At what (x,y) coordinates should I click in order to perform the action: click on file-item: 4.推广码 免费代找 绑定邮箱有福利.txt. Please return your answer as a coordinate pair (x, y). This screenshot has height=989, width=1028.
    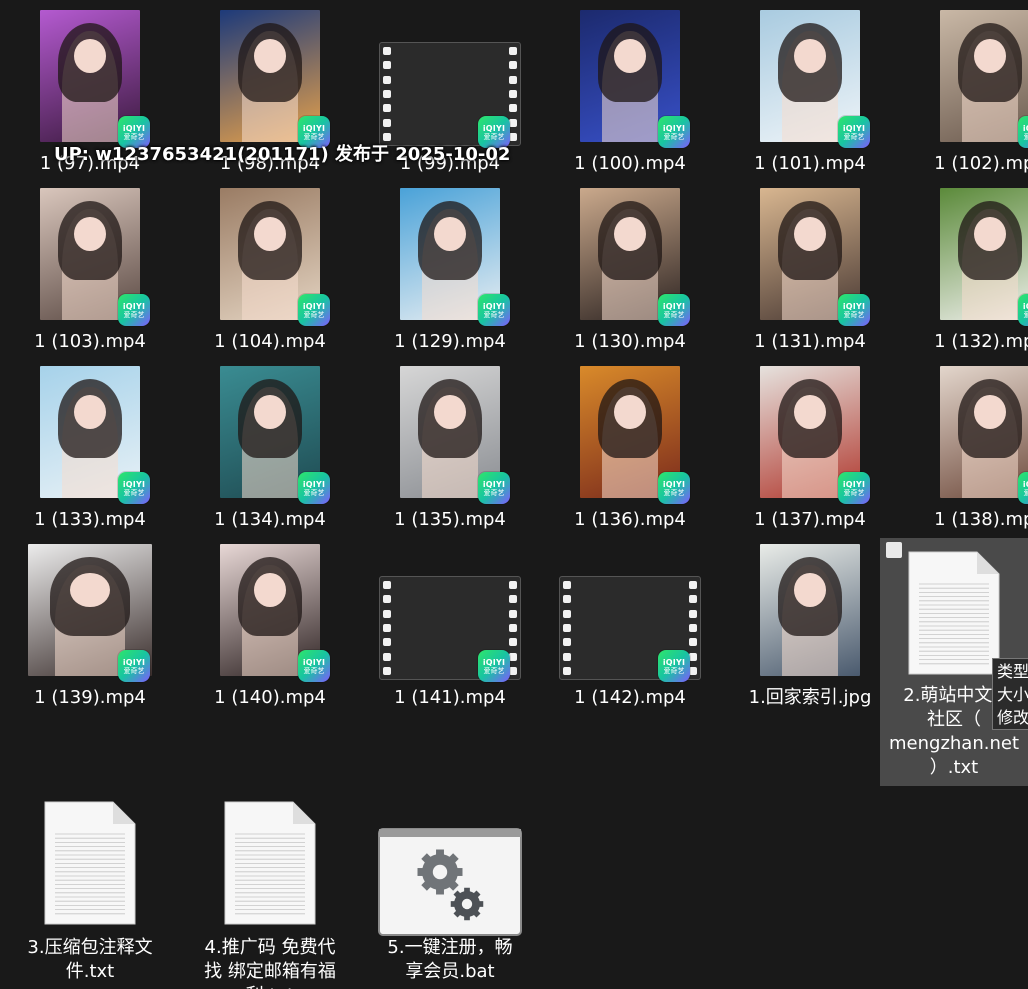
    Looking at the image, I should click on (270, 889).